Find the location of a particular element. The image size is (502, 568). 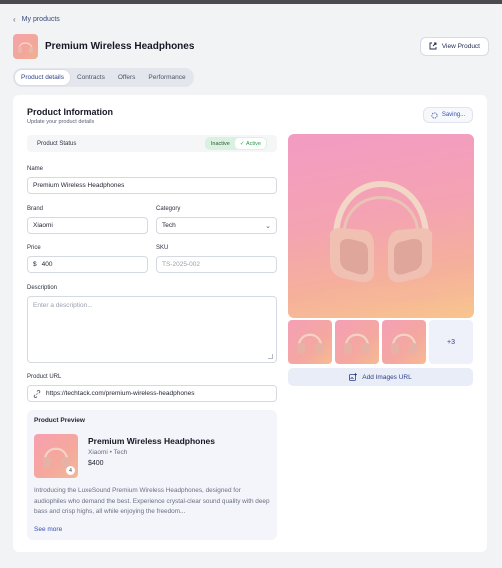

top-border is located at coordinates (251, 2).